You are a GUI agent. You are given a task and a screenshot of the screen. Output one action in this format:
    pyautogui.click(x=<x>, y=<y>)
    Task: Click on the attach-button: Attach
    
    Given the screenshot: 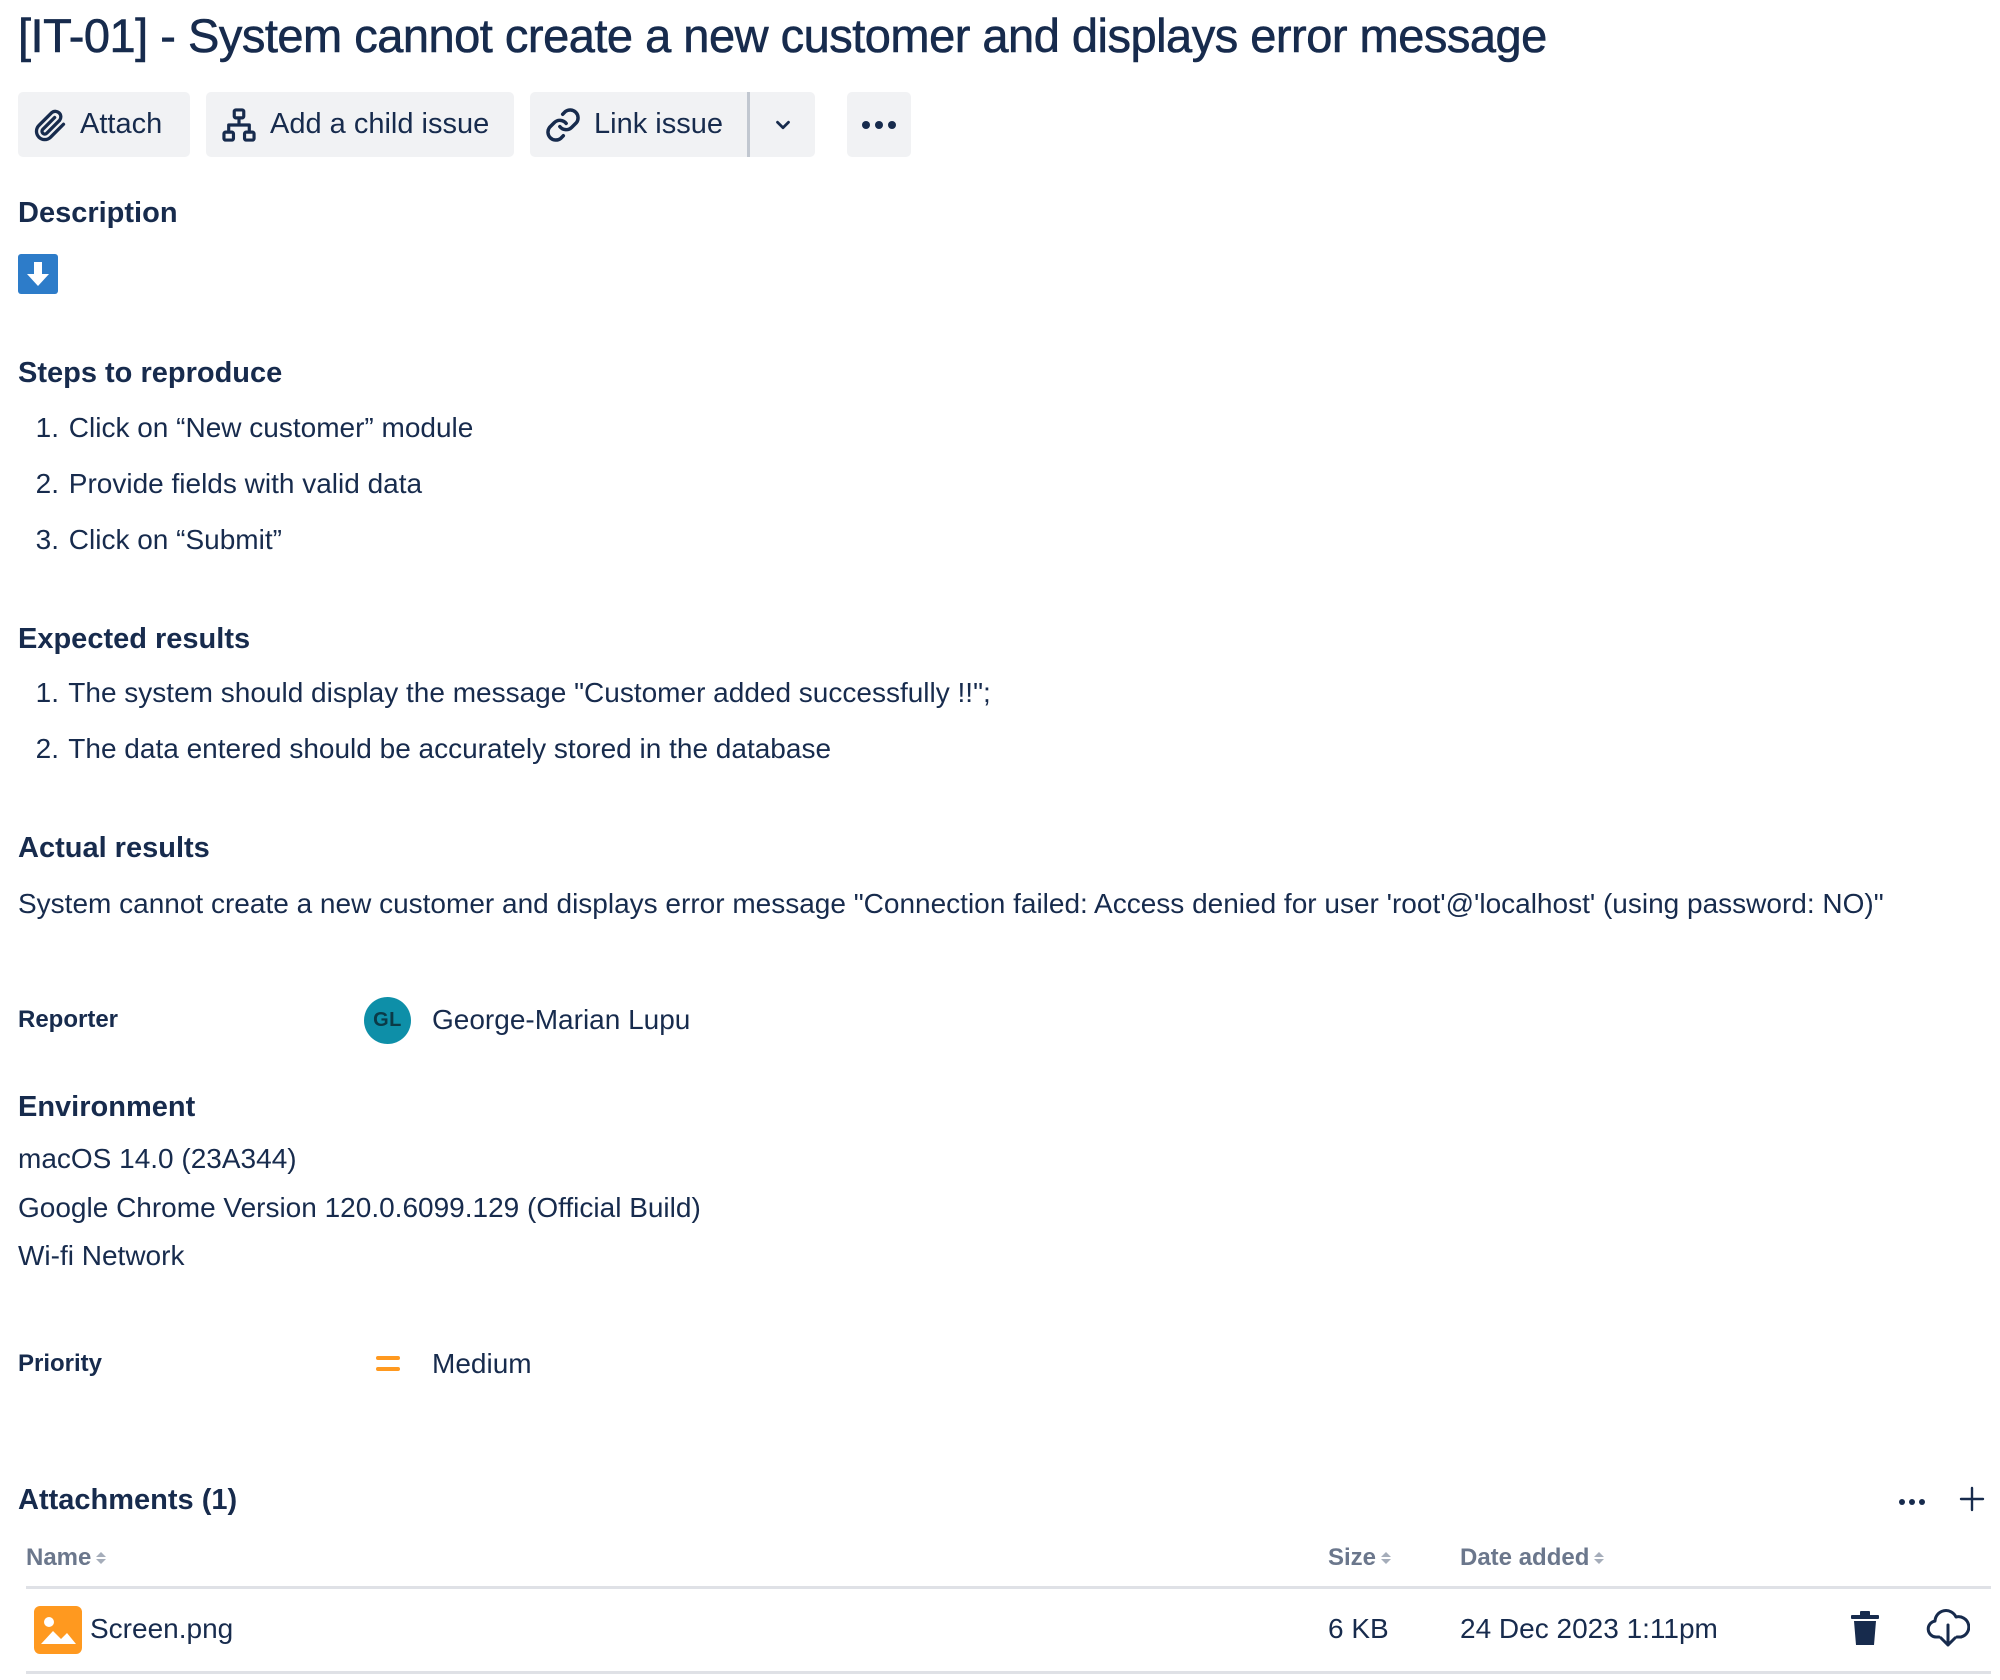 What is the action you would take?
    pyautogui.click(x=104, y=124)
    